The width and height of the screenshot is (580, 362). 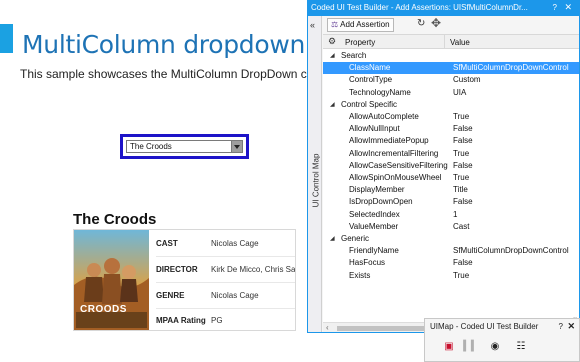 What do you see at coordinates (451, 25) in the screenshot?
I see `builder-toolbar: ⚖ Add Assertion ↻ ✥` at bounding box center [451, 25].